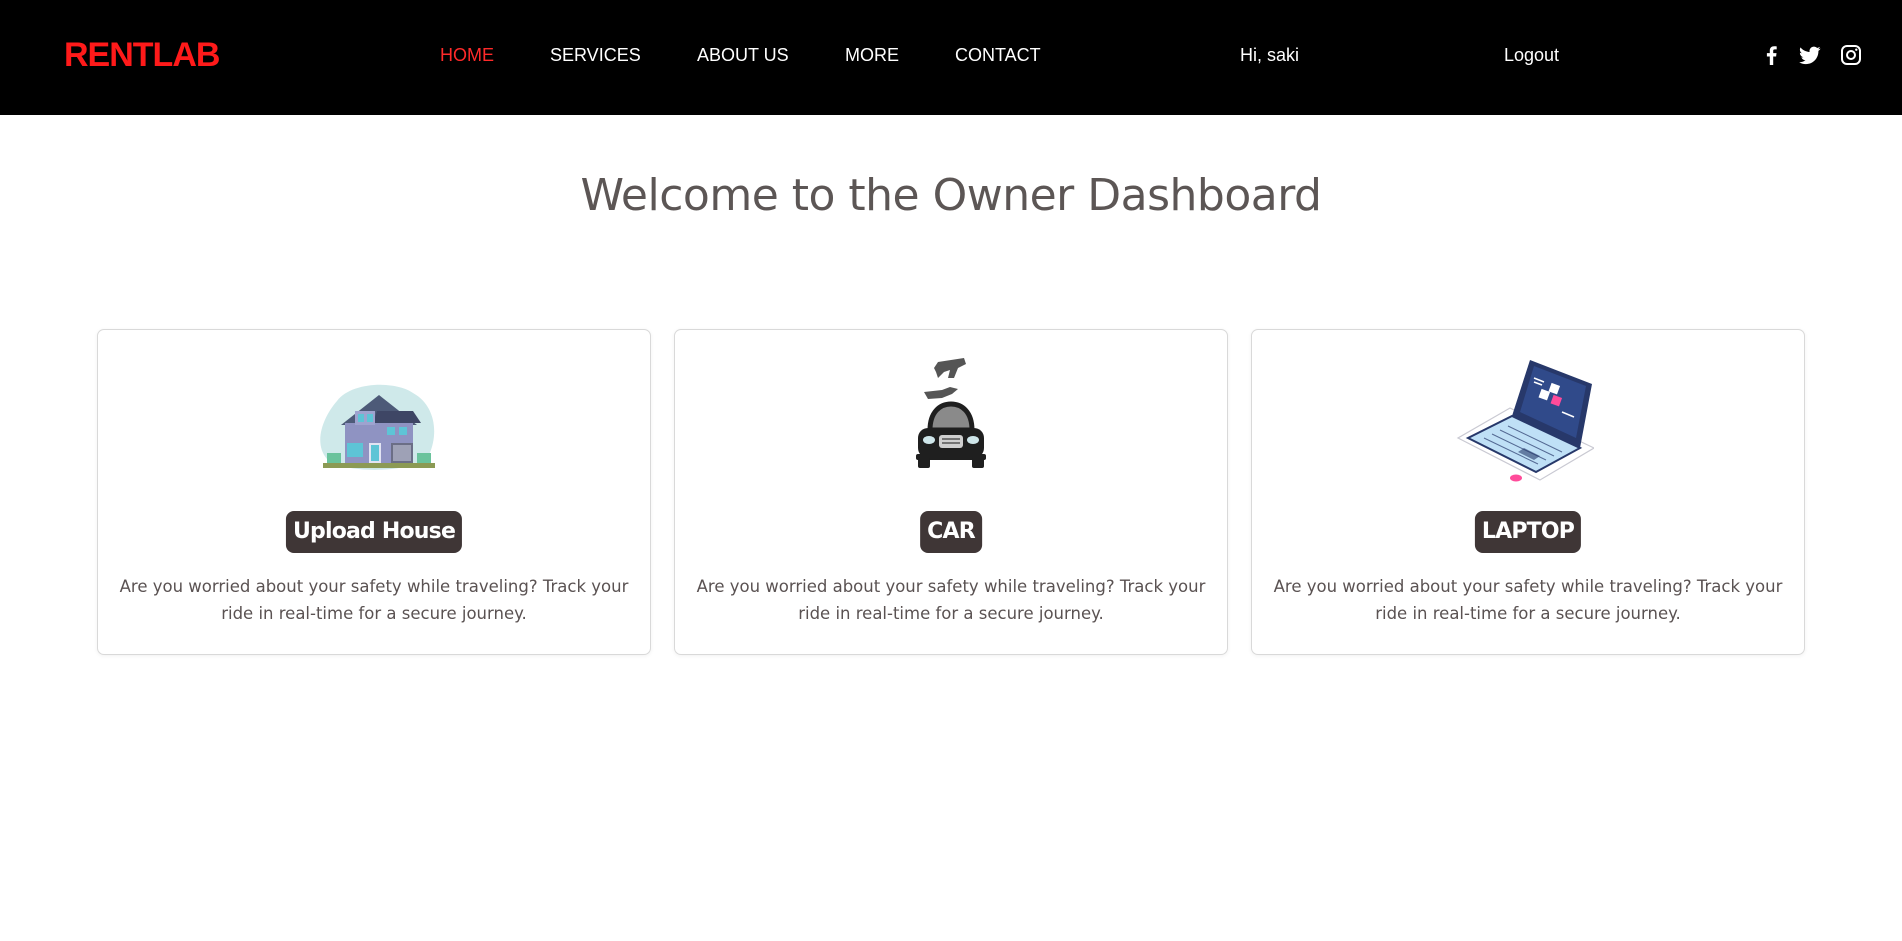 The width and height of the screenshot is (1902, 941). Describe the element at coordinates (1528, 406) in the screenshot. I see `laptop-illustration` at that location.